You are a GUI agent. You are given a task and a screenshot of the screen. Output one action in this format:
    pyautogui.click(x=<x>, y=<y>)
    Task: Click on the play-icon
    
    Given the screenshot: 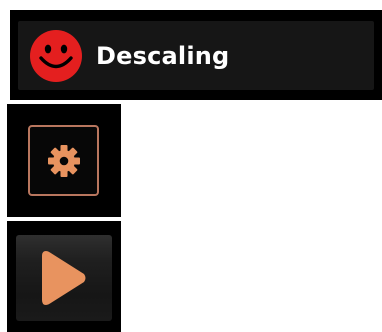 What is the action you would take?
    pyautogui.click(x=64, y=278)
    